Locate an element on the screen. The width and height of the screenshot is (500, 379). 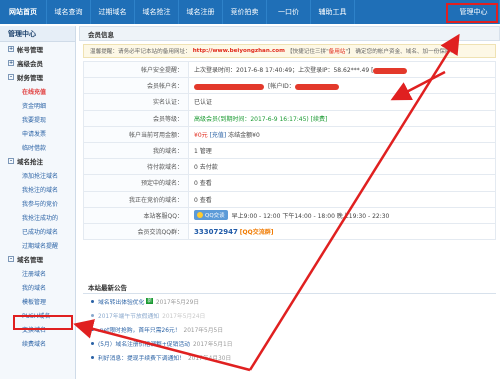
reserved-domains-link: 0 查看 is located at coordinates (342, 183).